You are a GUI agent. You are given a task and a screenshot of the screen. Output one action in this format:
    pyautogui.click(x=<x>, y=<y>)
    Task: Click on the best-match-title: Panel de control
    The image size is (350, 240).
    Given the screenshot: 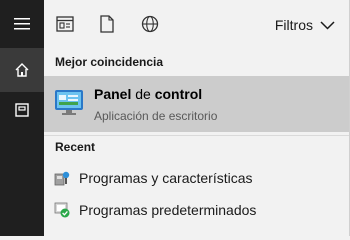 What is the action you would take?
    pyautogui.click(x=148, y=94)
    